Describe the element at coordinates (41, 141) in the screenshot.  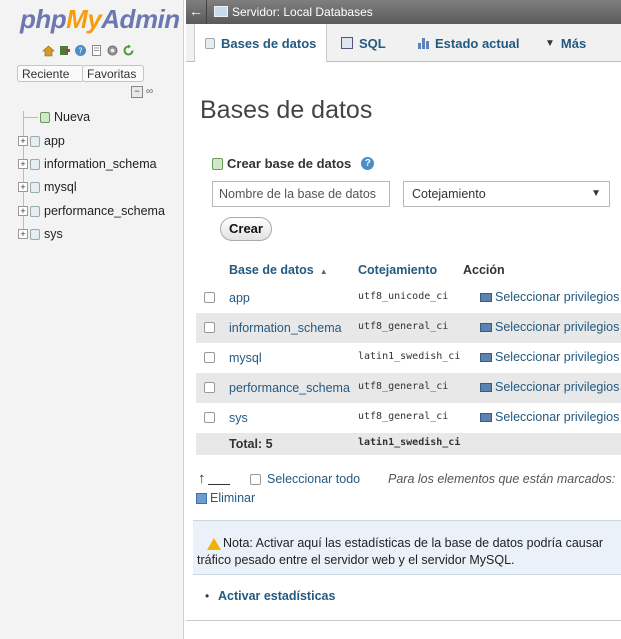
I see `tree-item-app: + app` at that location.